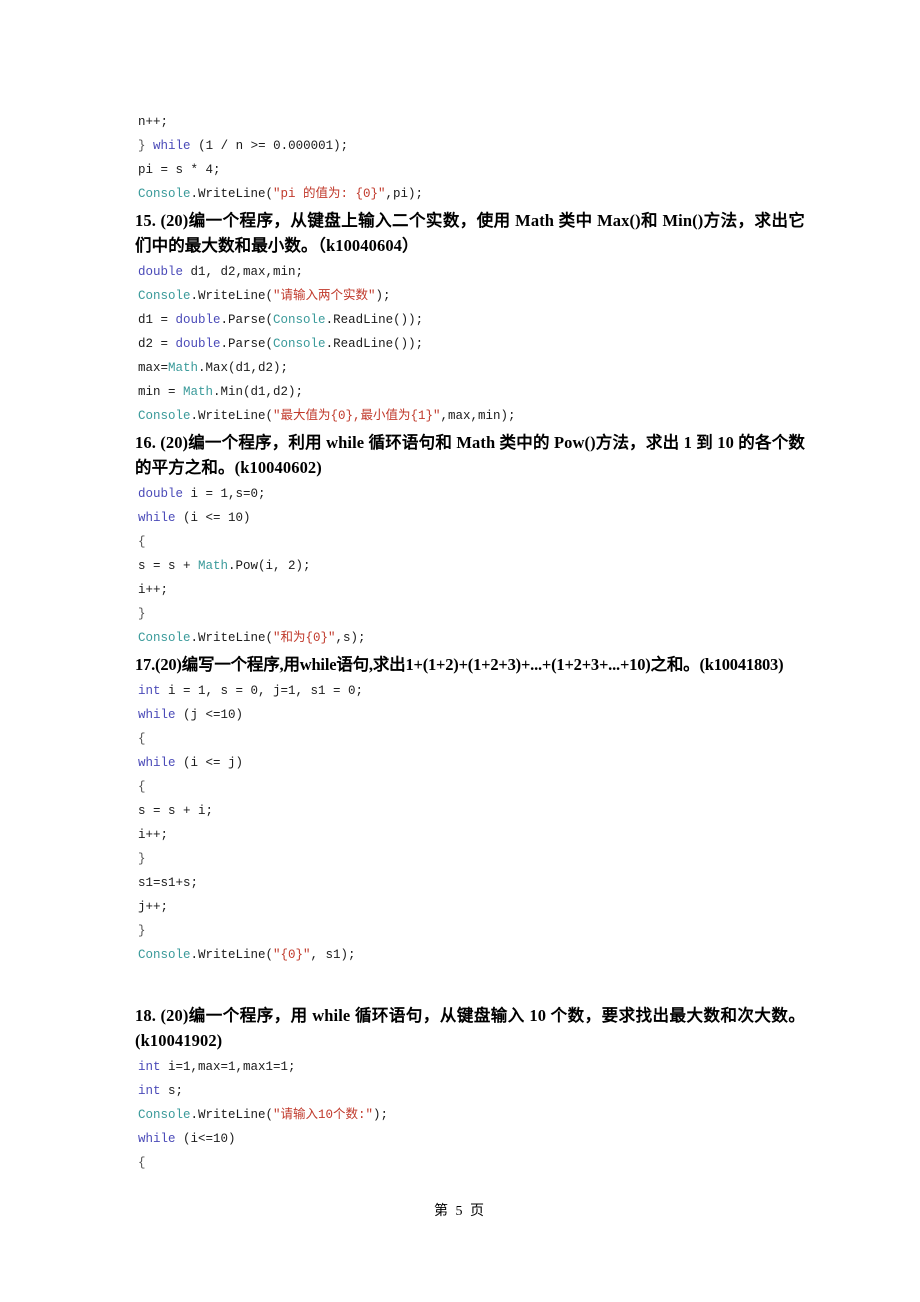 The image size is (920, 1302). Describe the element at coordinates (281, 344) in the screenshot. I see `code-line: d2 = double.Parse(Console.ReadLine());` at that location.